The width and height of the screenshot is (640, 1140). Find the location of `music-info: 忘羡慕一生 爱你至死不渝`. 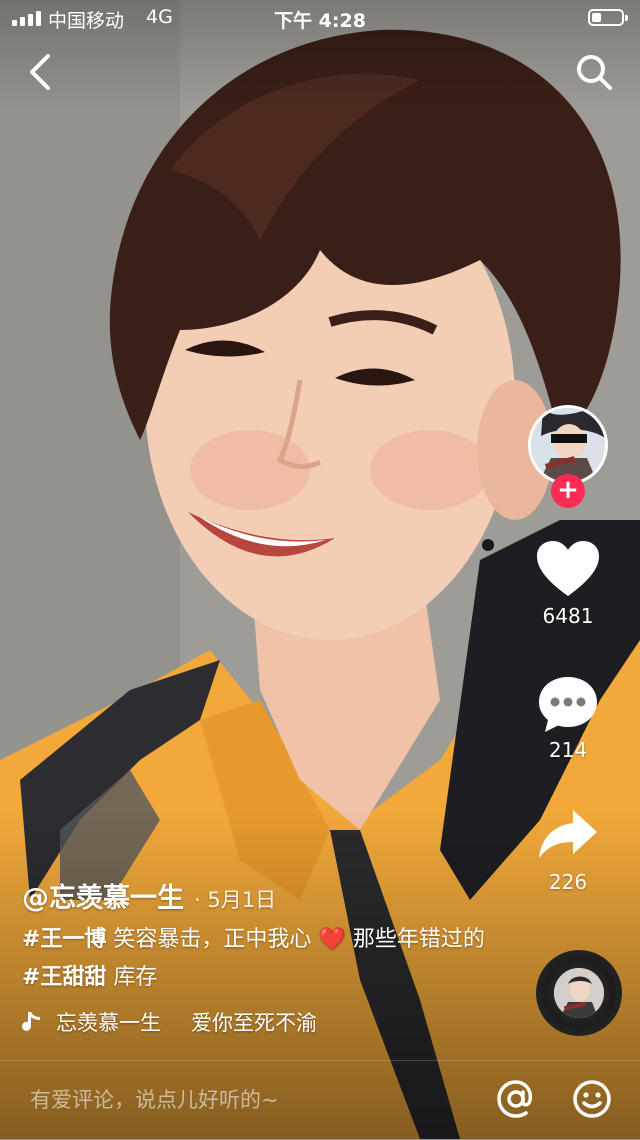

music-info: 忘羡慕一生 爱你至死不渝 is located at coordinates (262, 1022).